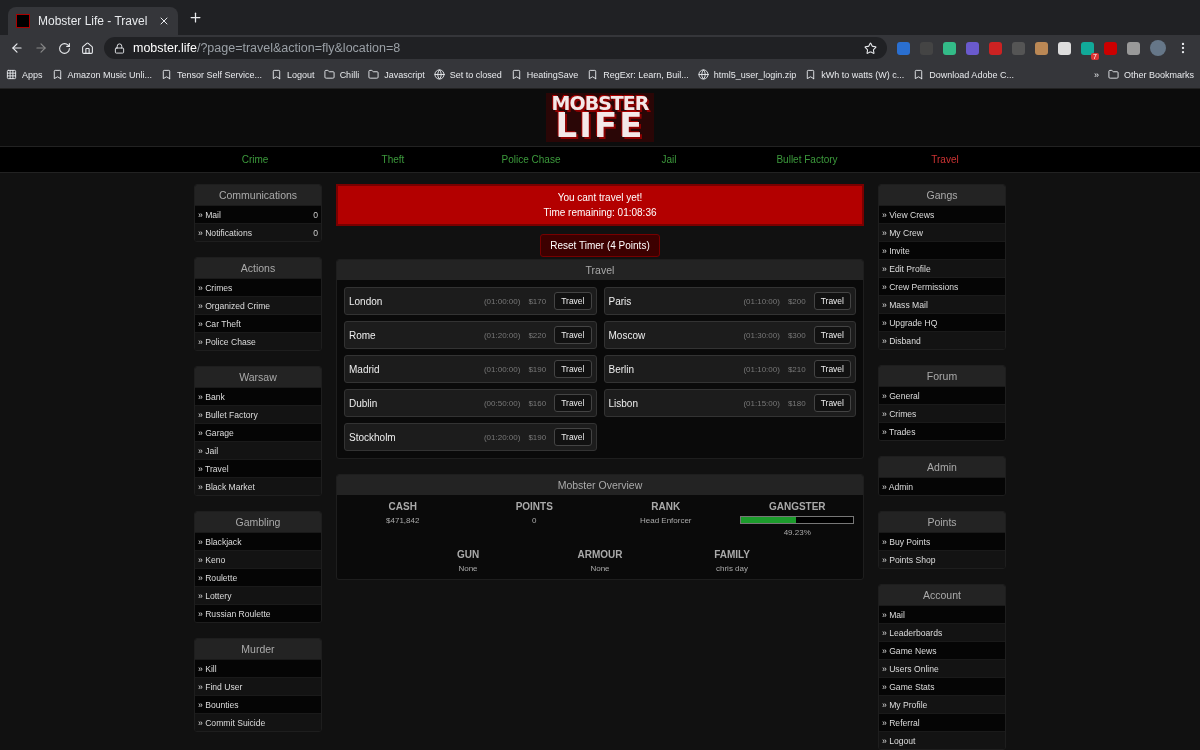 The height and width of the screenshot is (750, 1200). I want to click on stat-value: None, so click(468, 568).